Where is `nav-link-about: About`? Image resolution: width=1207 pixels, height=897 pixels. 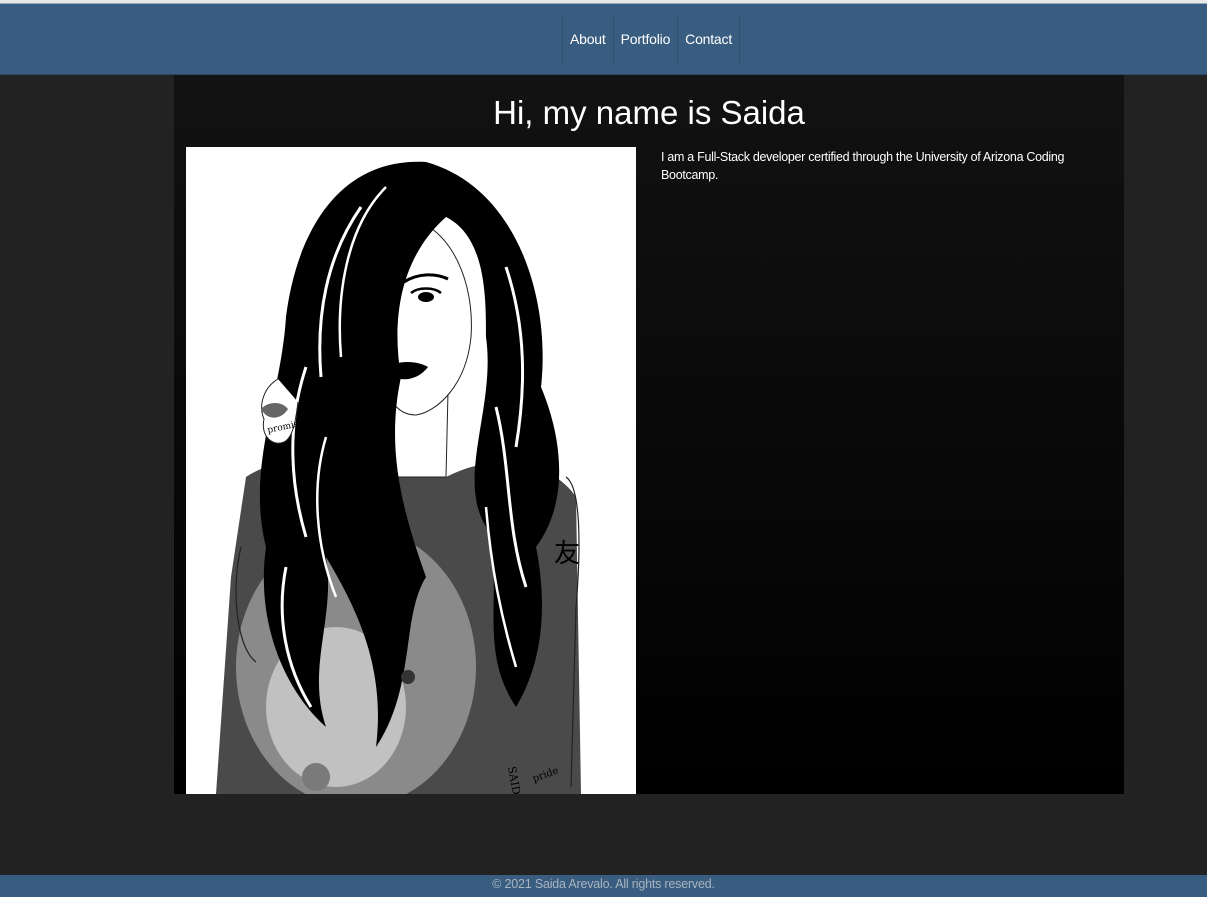
nav-link-about: About is located at coordinates (588, 41).